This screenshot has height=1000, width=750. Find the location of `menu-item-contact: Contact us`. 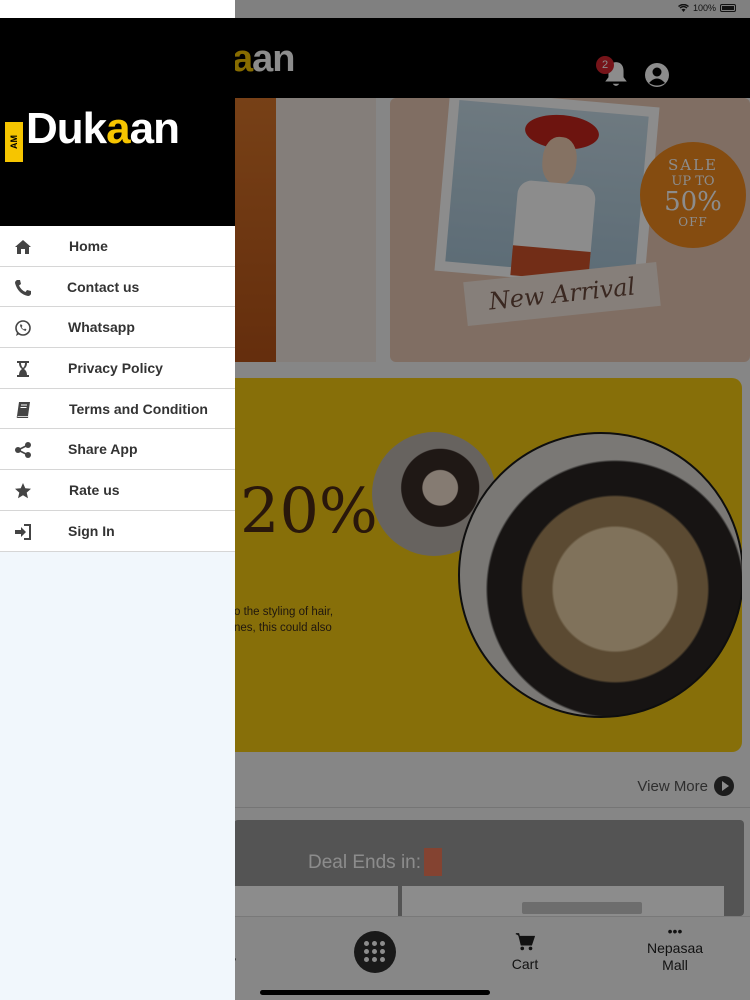

menu-item-contact: Contact us is located at coordinates (117, 287).